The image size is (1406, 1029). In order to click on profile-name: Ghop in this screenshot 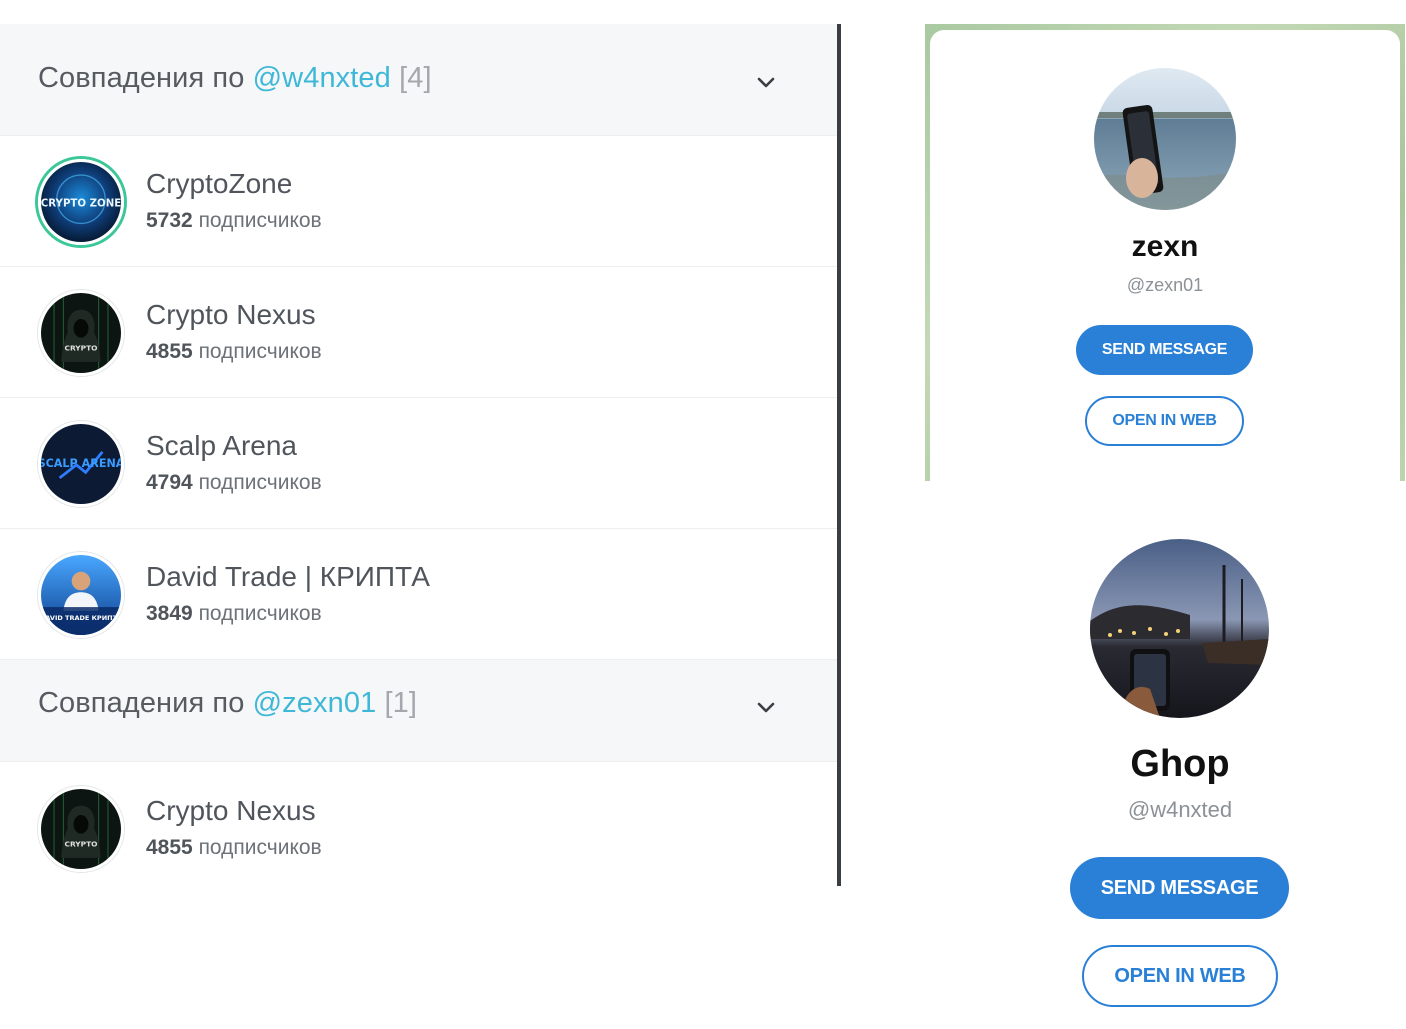, I will do `click(1180, 764)`.